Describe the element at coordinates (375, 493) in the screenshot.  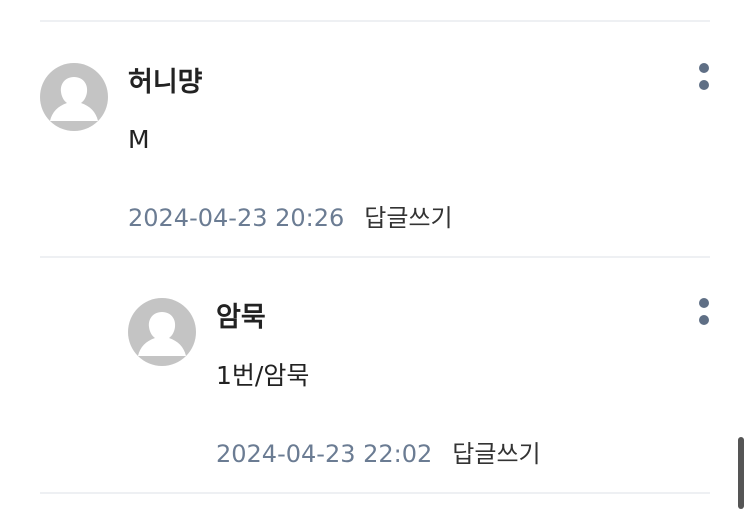
I see `comment-divider` at that location.